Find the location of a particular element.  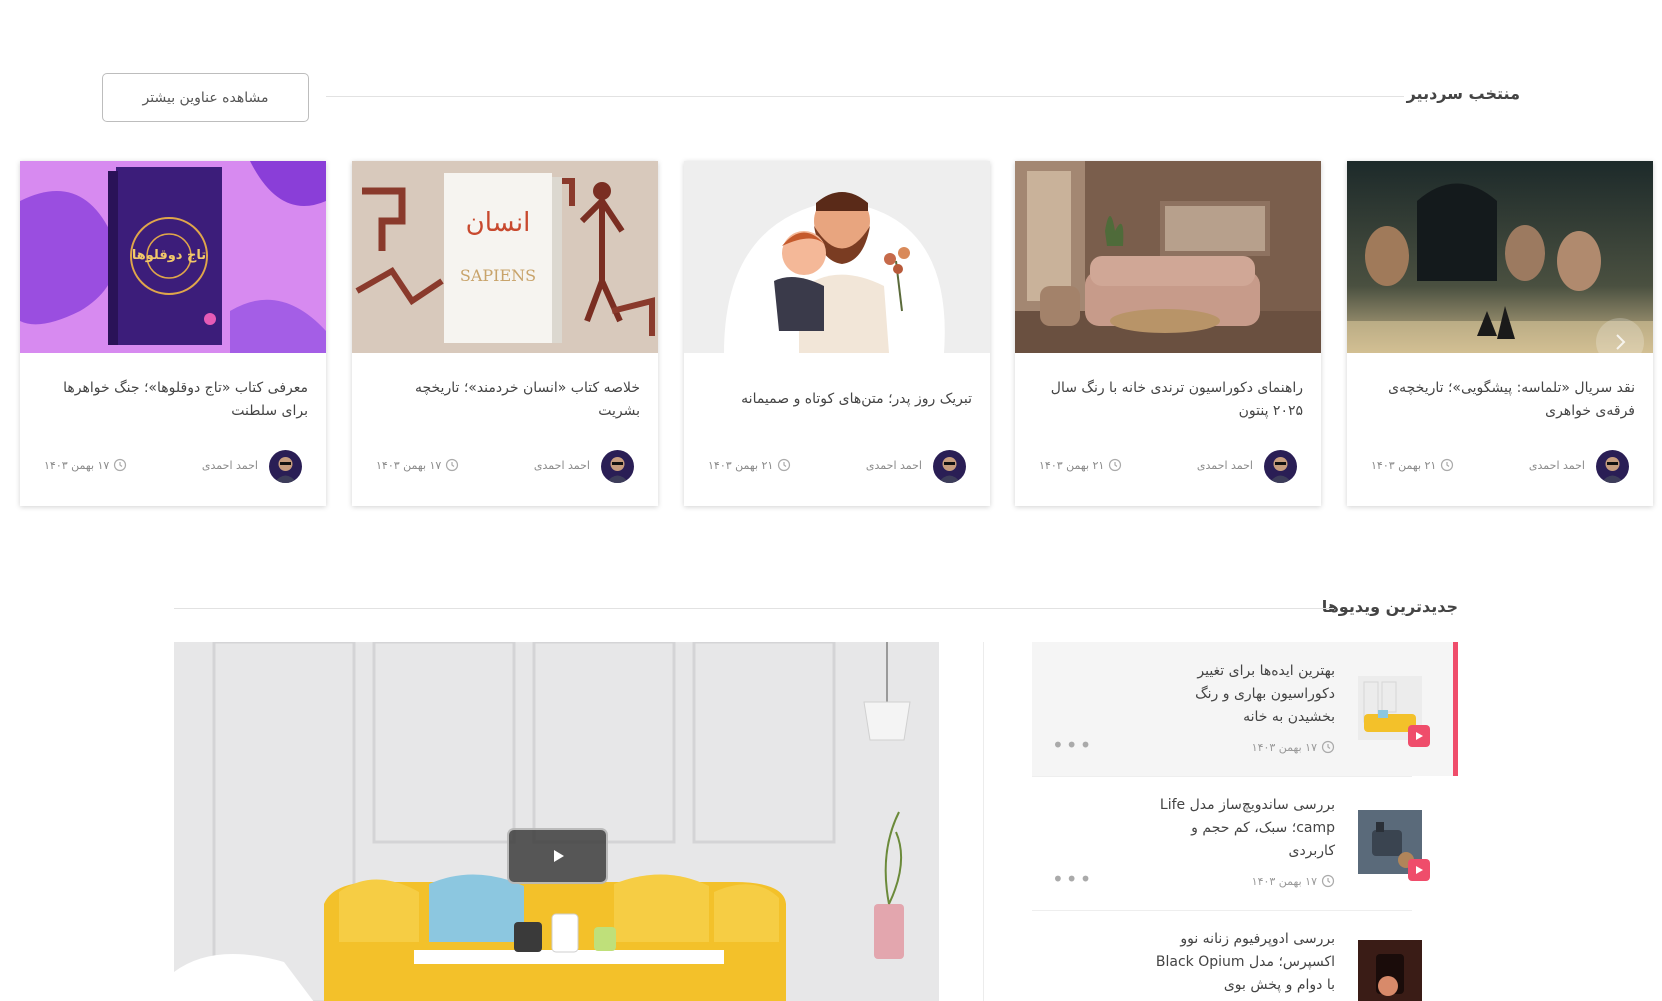

svg-text: تاج دوقلوها is located at coordinates (169, 255).